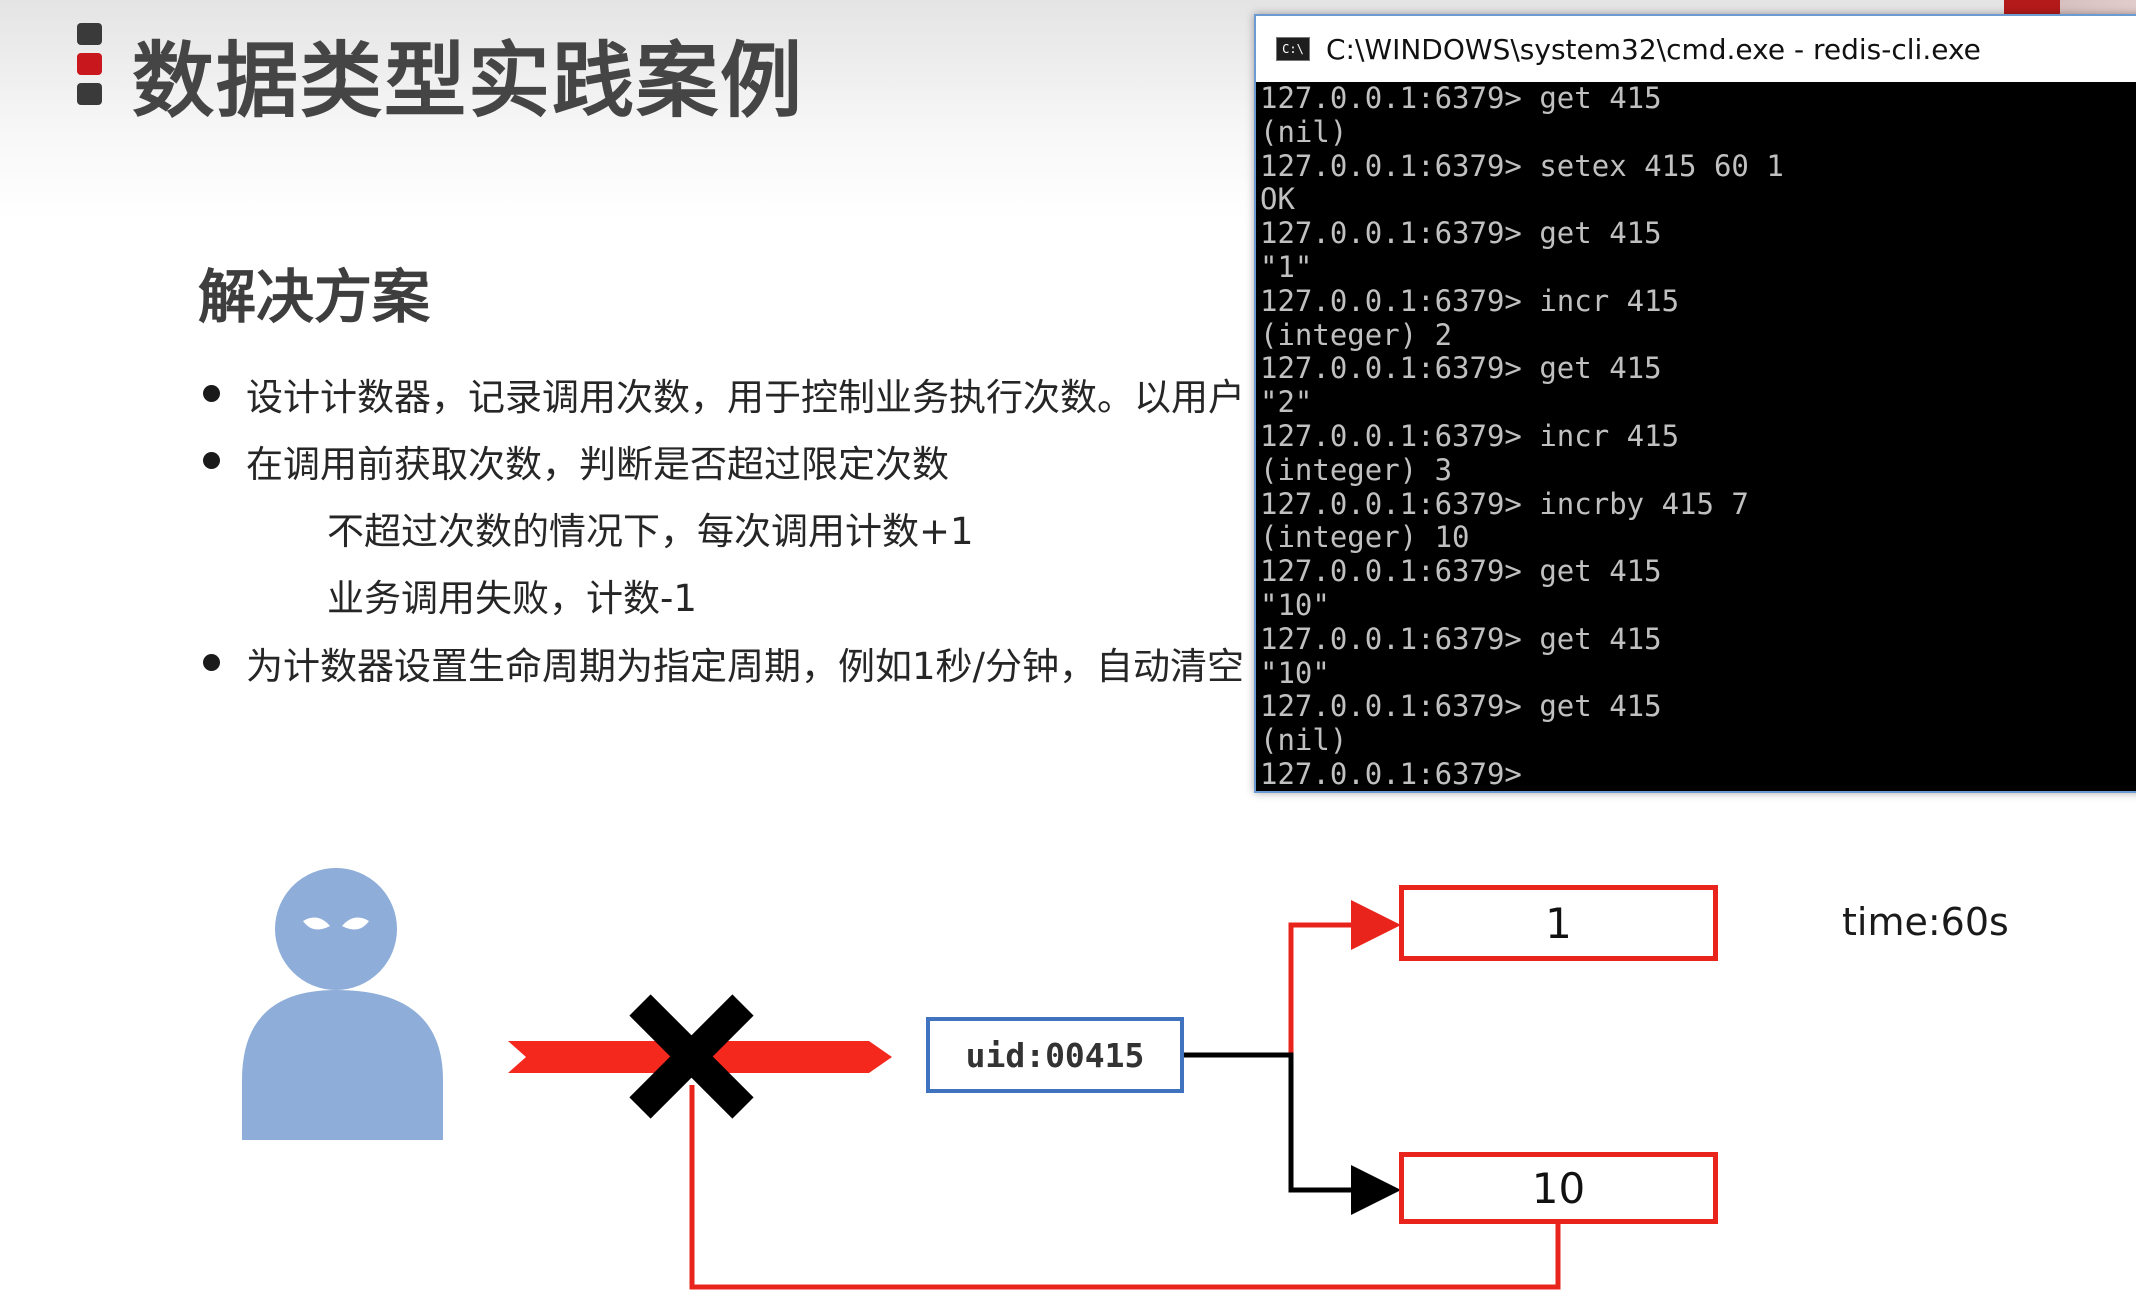 This screenshot has width=2136, height=1313. What do you see at coordinates (745, 666) in the screenshot?
I see `bullet-item-3: 为计数器设置生命周期为指定周期，例如1秒/分钟，自动清空` at bounding box center [745, 666].